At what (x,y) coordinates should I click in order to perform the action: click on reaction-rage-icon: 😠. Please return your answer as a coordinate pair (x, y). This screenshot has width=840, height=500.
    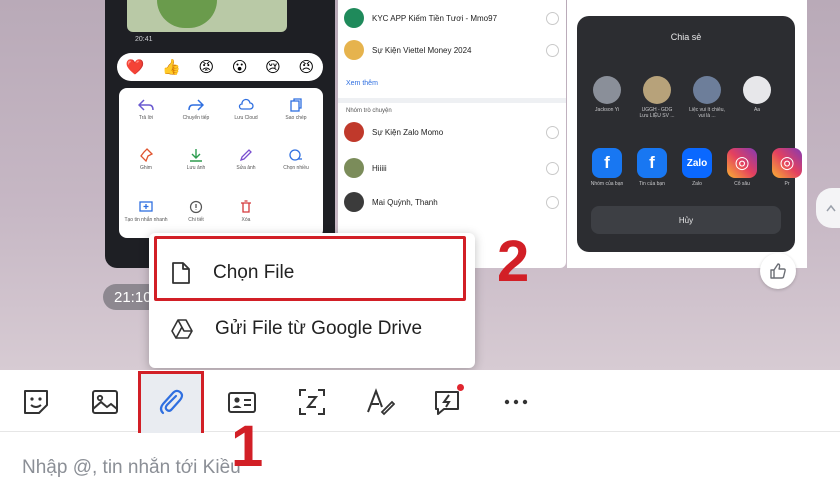
    Looking at the image, I should click on (306, 67).